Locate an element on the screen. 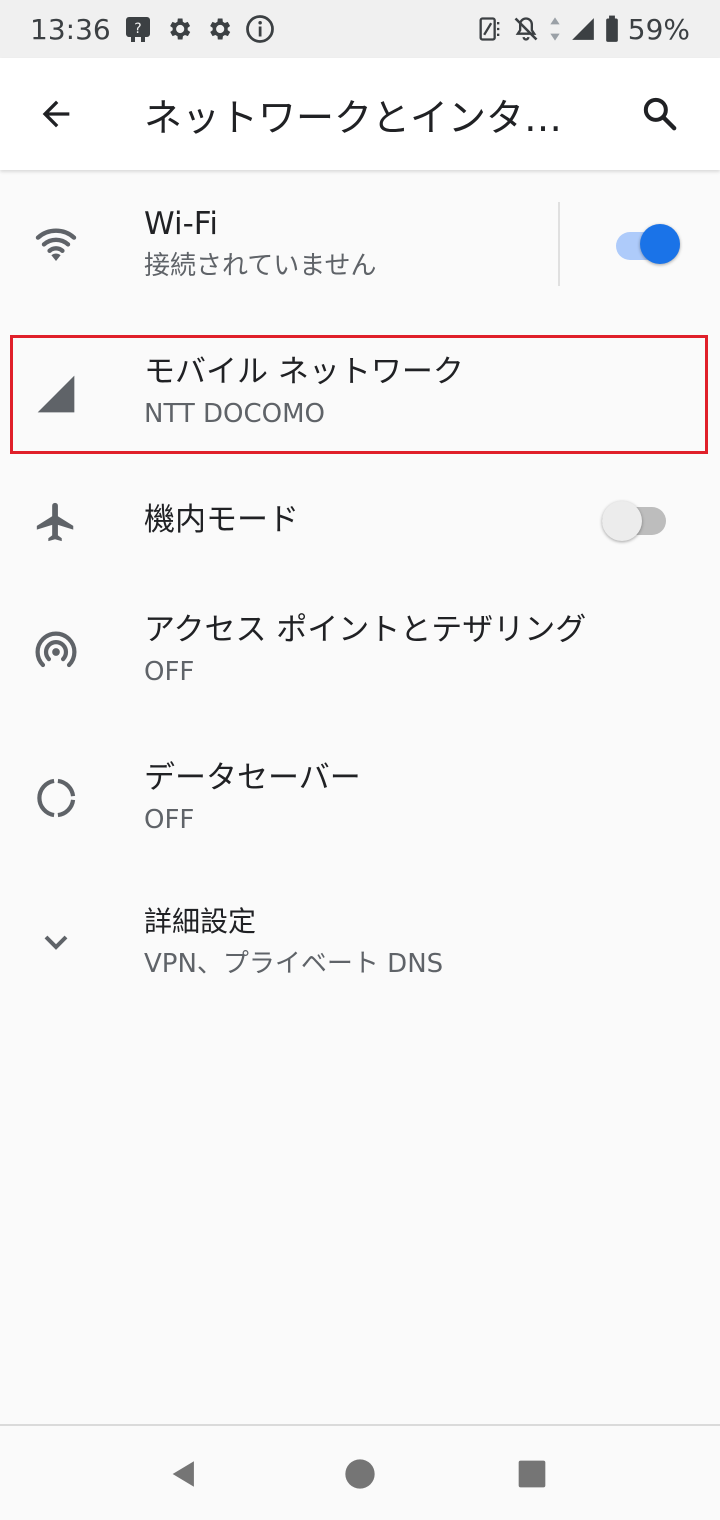 Image resolution: width=720 pixels, height=1520 pixels. nav-home-icon is located at coordinates (360, 1474).